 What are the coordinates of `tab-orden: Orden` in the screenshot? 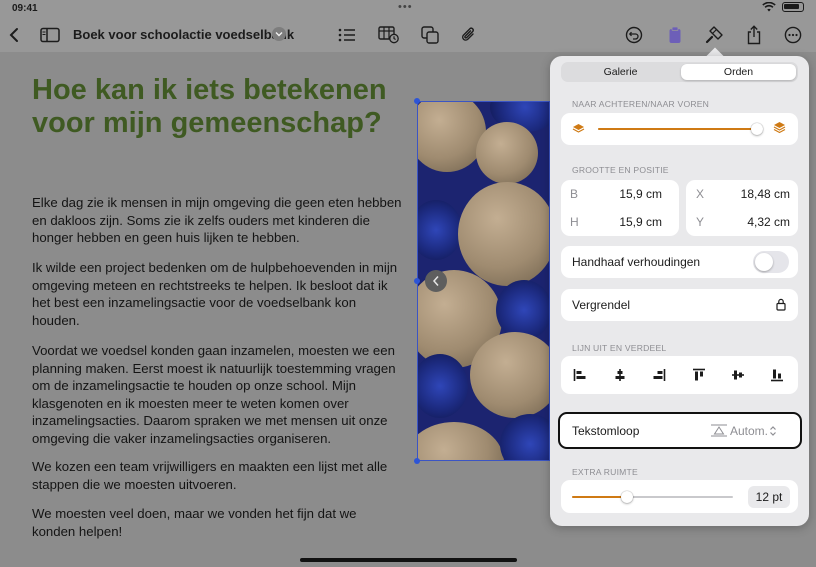 It's located at (738, 72).